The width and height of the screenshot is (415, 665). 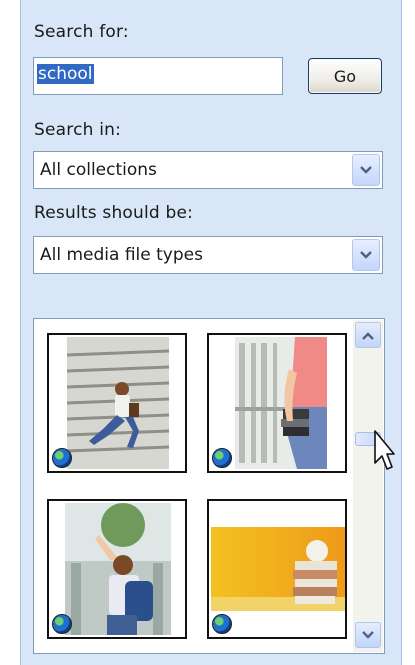 What do you see at coordinates (281, 403) in the screenshot?
I see `student-holding-books-photo` at bounding box center [281, 403].